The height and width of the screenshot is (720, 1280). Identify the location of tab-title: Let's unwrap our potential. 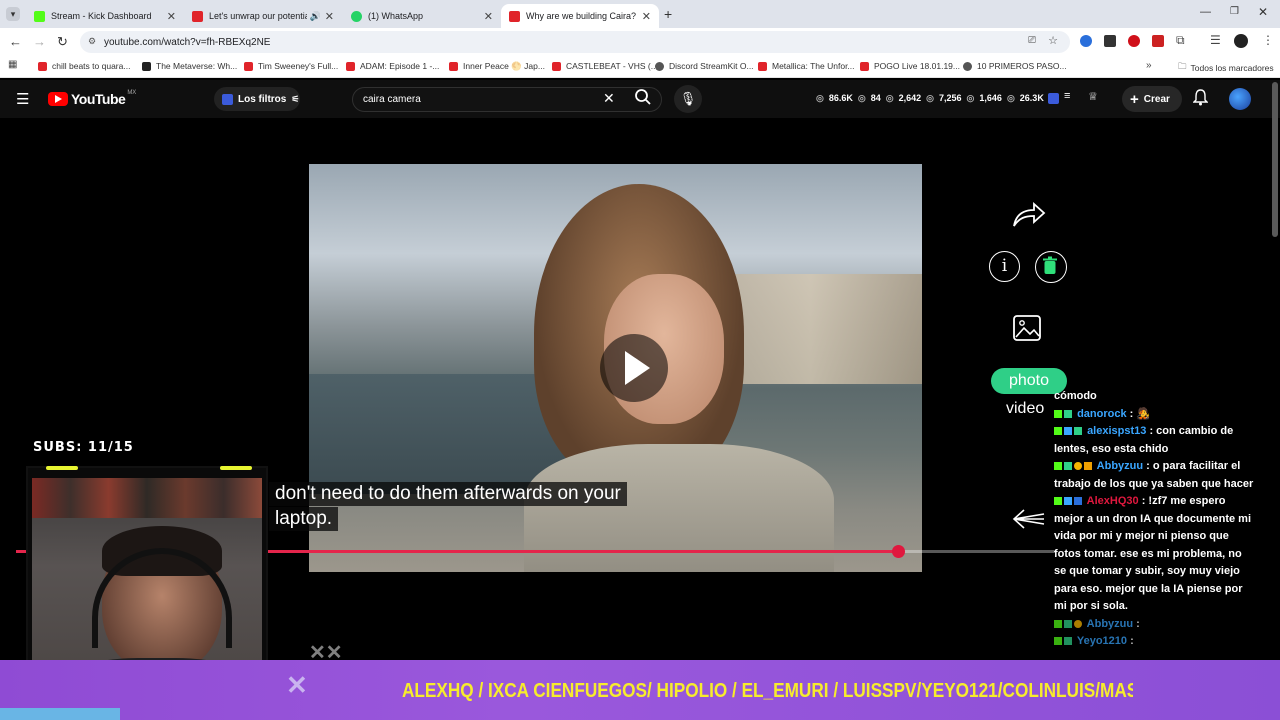
(258, 16).